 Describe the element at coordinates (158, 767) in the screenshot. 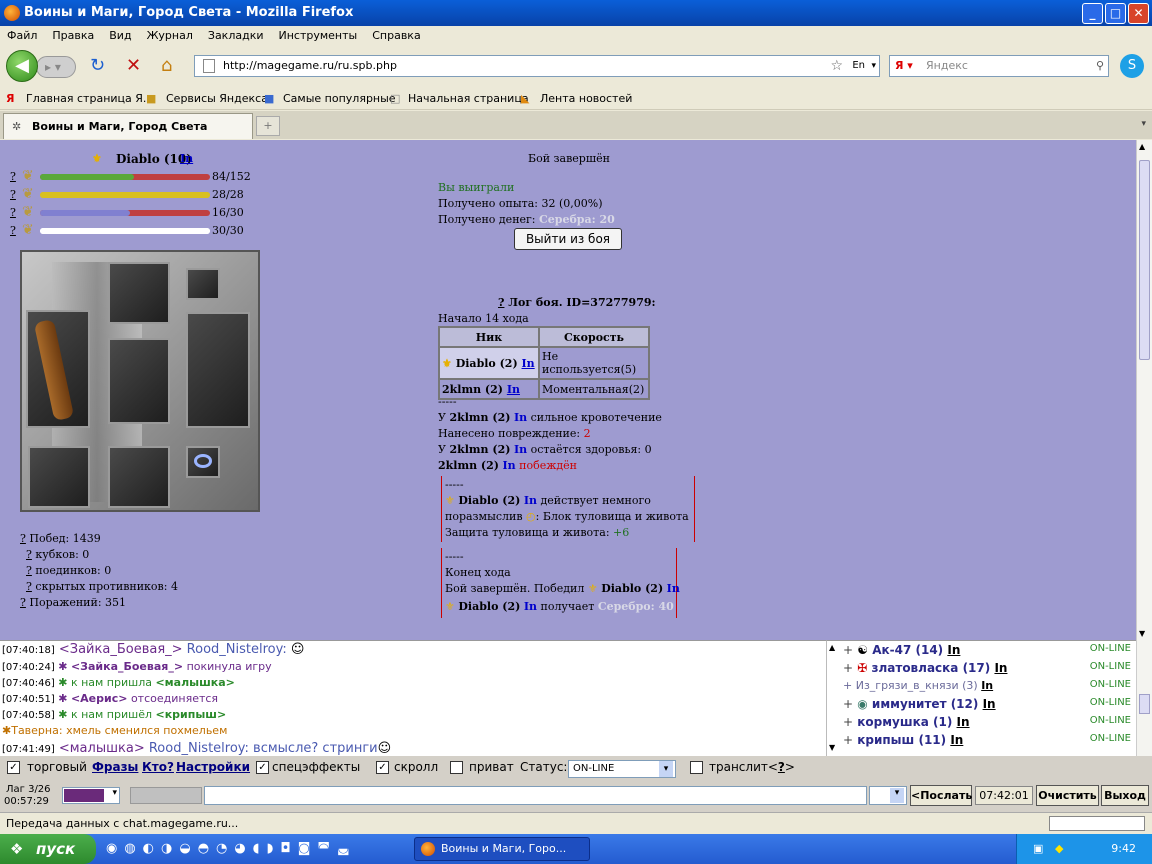

I see `who-link: Кто?` at that location.